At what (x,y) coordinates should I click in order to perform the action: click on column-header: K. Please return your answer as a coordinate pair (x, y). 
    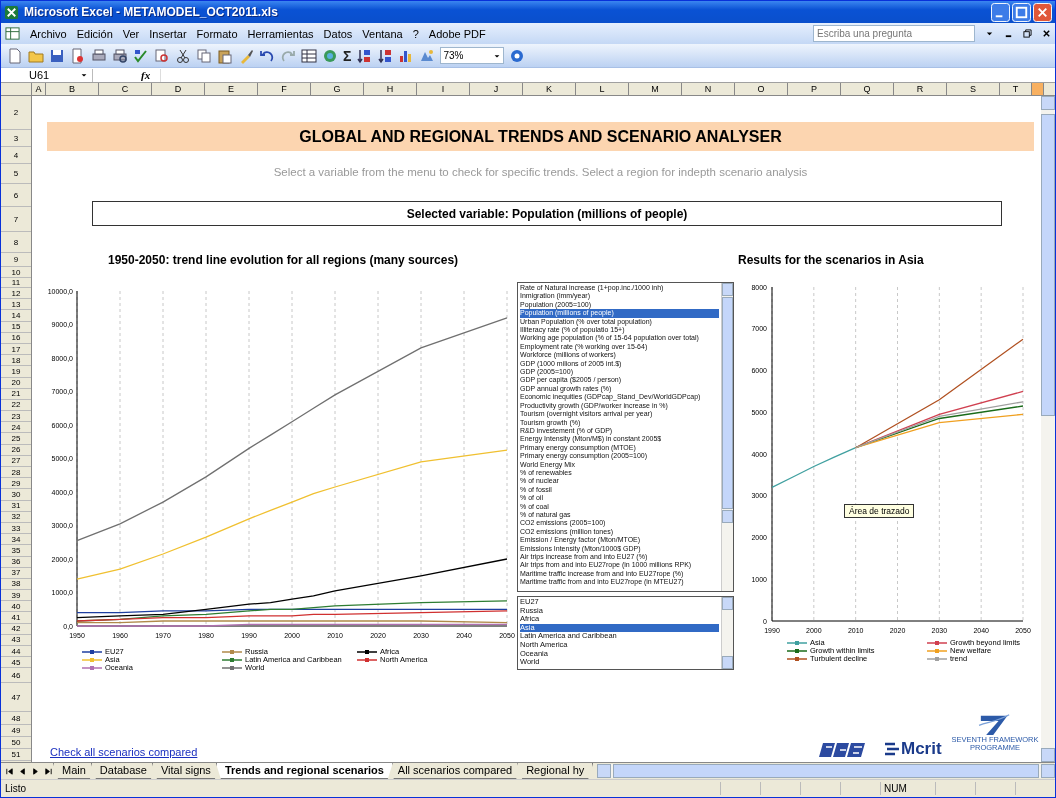
    Looking at the image, I should click on (549, 89).